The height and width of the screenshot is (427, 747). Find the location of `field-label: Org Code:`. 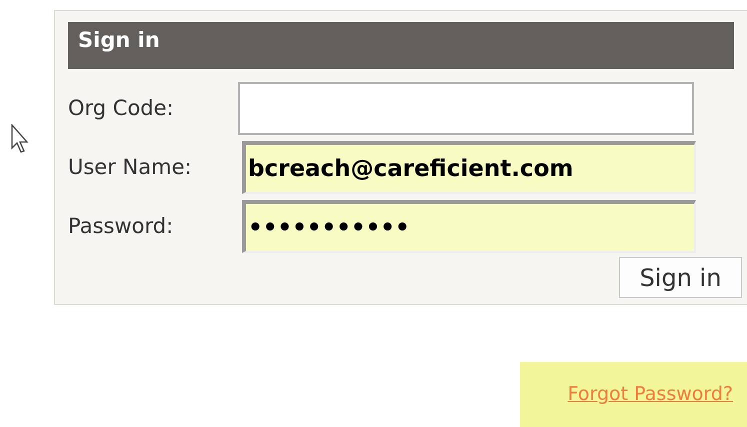

field-label: Org Code: is located at coordinates (121, 108).